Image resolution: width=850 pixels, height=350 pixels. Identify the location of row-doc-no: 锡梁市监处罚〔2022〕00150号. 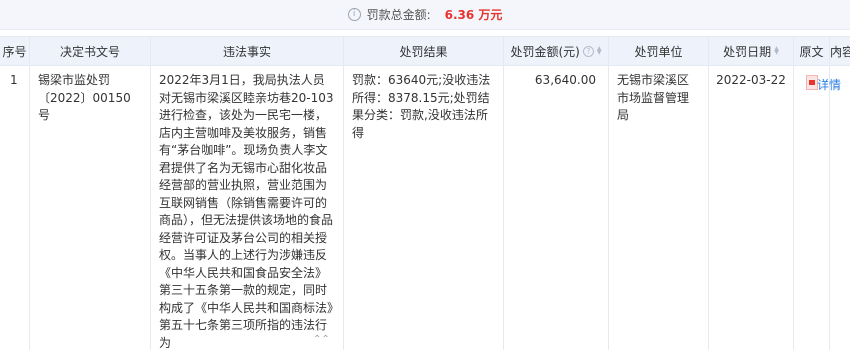
(90, 208).